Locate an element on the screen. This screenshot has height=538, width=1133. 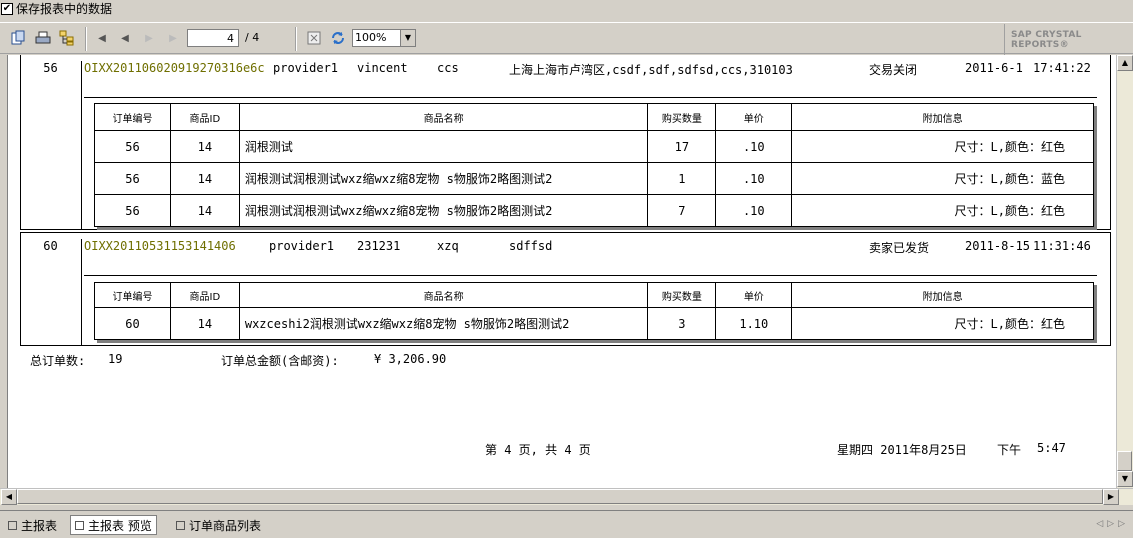
tab-label: 主报表 is located at coordinates (39, 525).